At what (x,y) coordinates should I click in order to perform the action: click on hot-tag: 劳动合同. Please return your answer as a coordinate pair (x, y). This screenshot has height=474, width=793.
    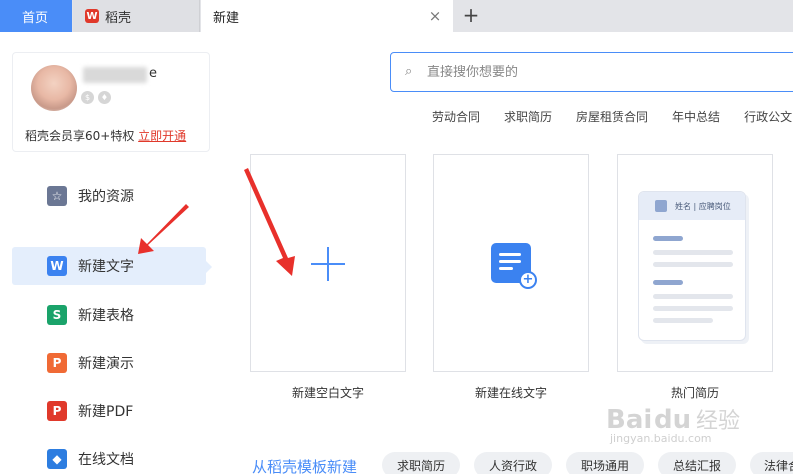
    Looking at the image, I should click on (456, 116).